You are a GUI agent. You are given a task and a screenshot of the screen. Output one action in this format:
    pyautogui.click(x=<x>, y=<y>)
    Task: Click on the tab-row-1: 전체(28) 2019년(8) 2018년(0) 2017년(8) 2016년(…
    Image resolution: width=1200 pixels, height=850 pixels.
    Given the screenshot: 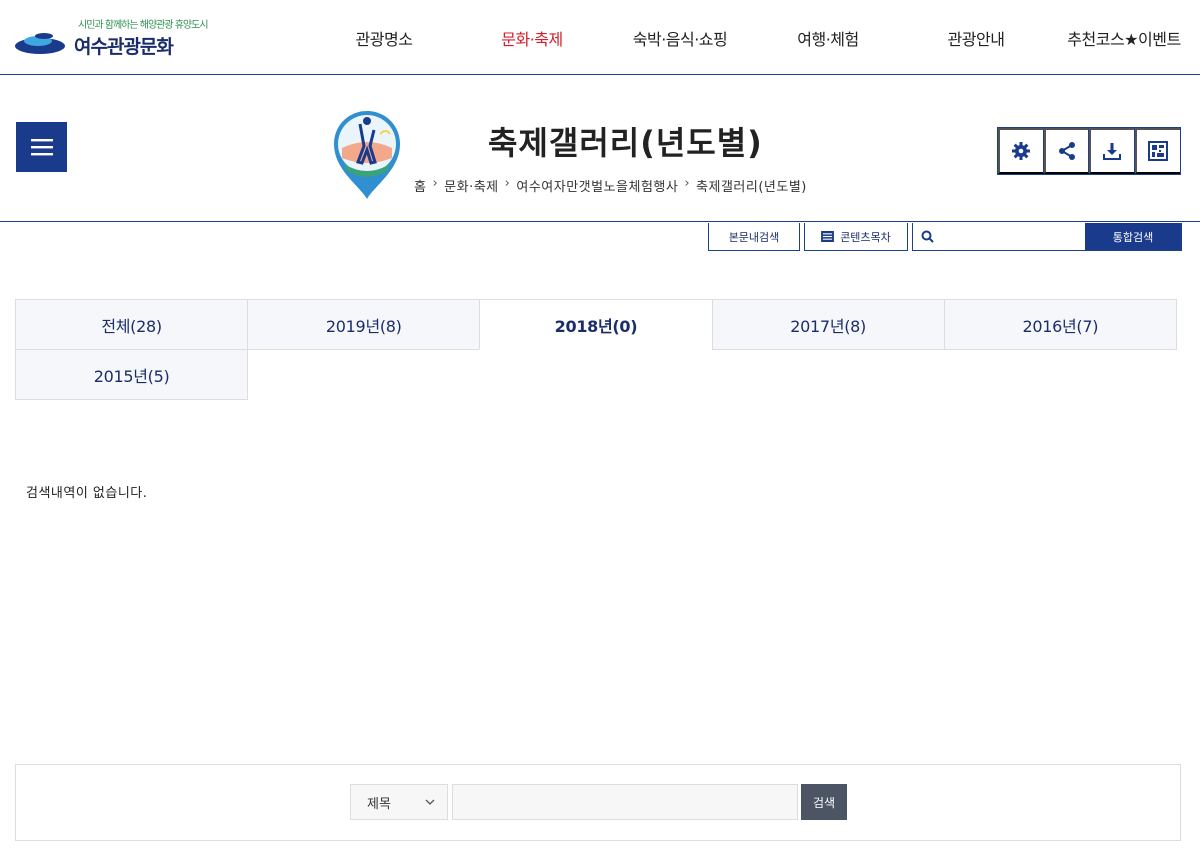 What is the action you would take?
    pyautogui.click(x=598, y=324)
    